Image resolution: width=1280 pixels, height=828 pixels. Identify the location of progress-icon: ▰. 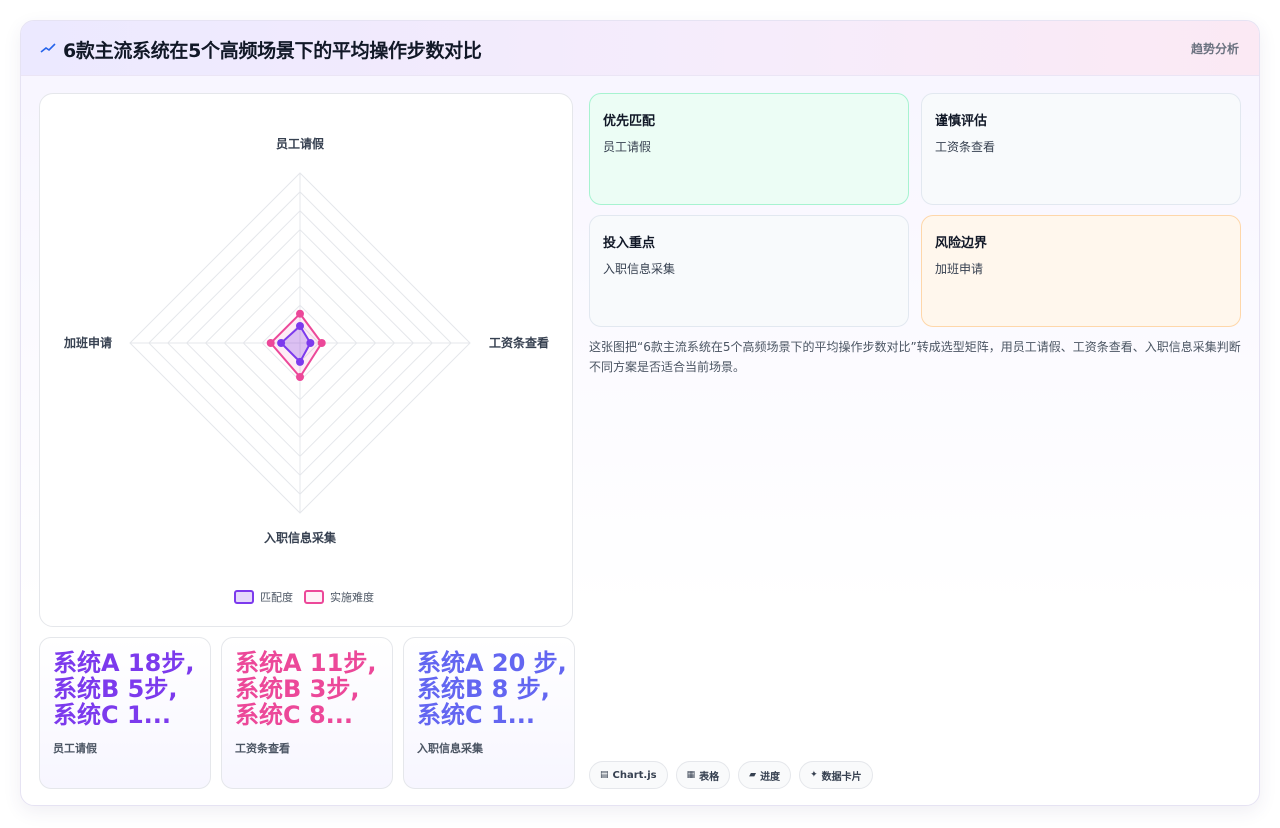
(753, 775).